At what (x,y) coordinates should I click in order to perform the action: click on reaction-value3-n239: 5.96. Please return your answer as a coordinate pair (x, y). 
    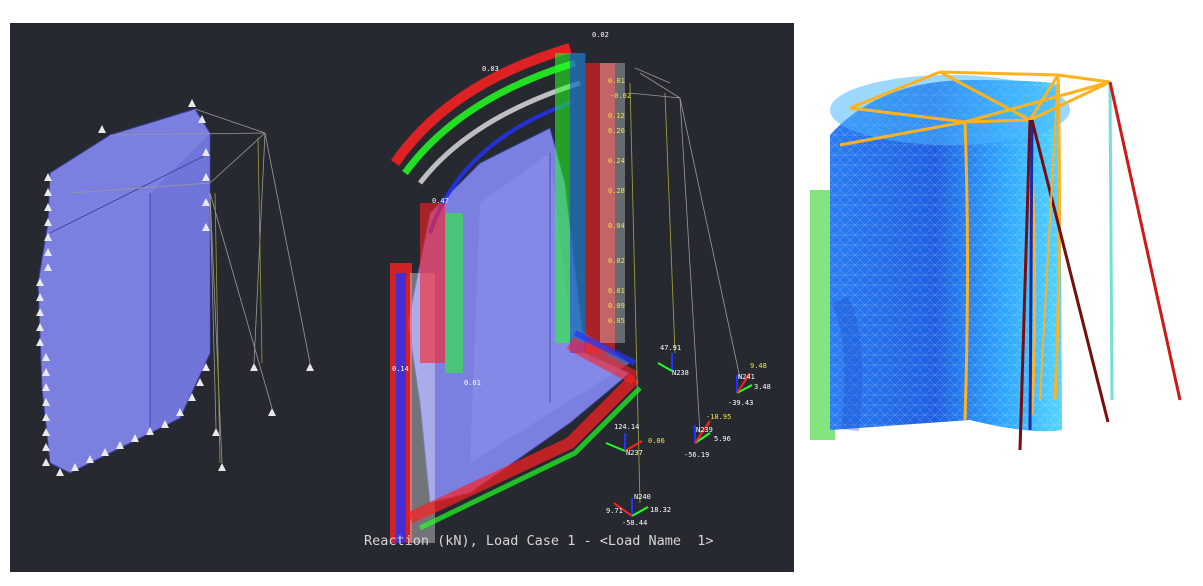
    Looking at the image, I should click on (722, 439).